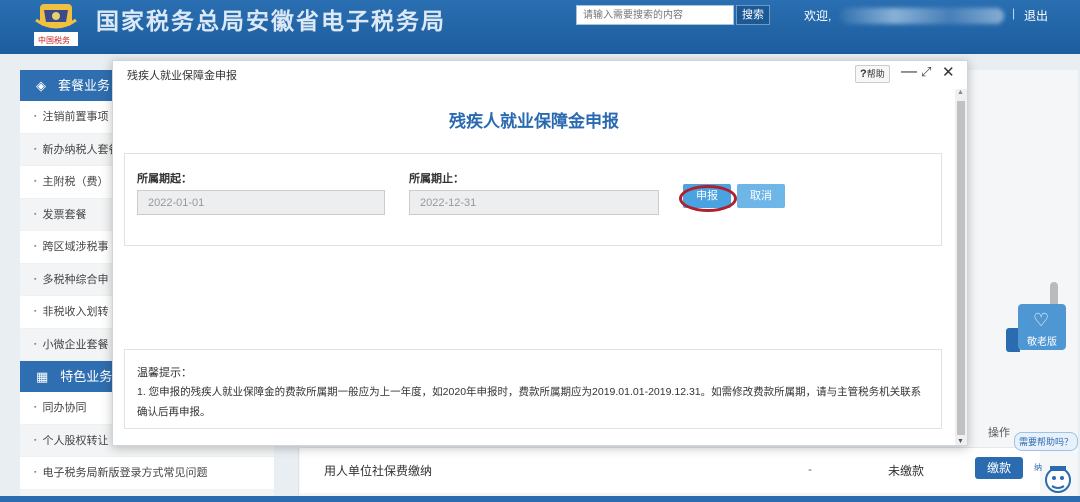 Image resolution: width=1080 pixels, height=502 pixels. I want to click on search-input, so click(655, 15).